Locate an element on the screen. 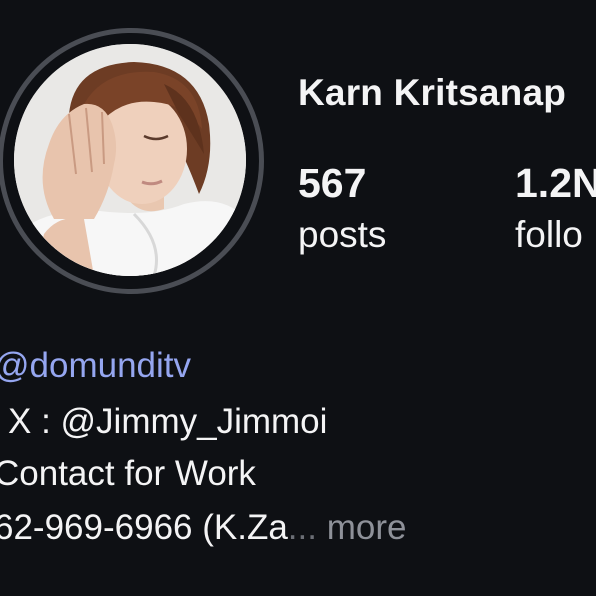 This screenshot has height=596, width=596. profile-name: Karn Kritsanap is located at coordinates (432, 92).